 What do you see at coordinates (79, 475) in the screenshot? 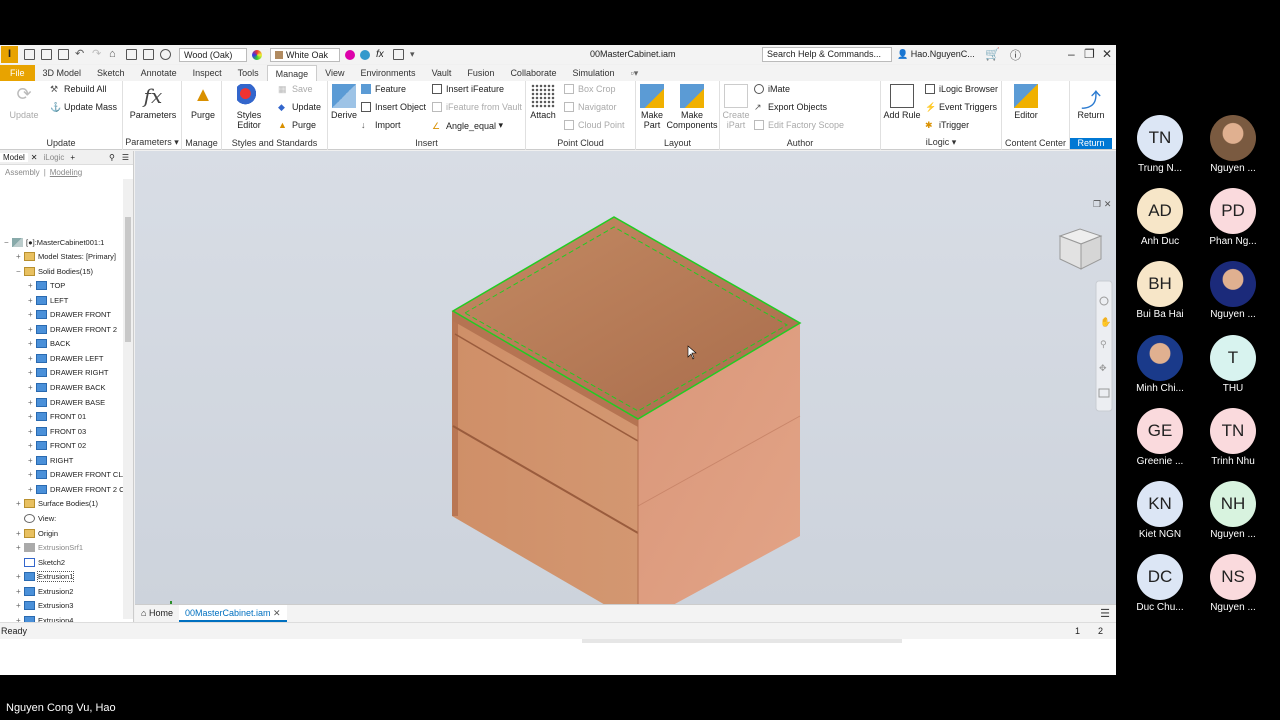
I see `tree-item: + DRAWER FRONT CLA:` at bounding box center [79, 475].